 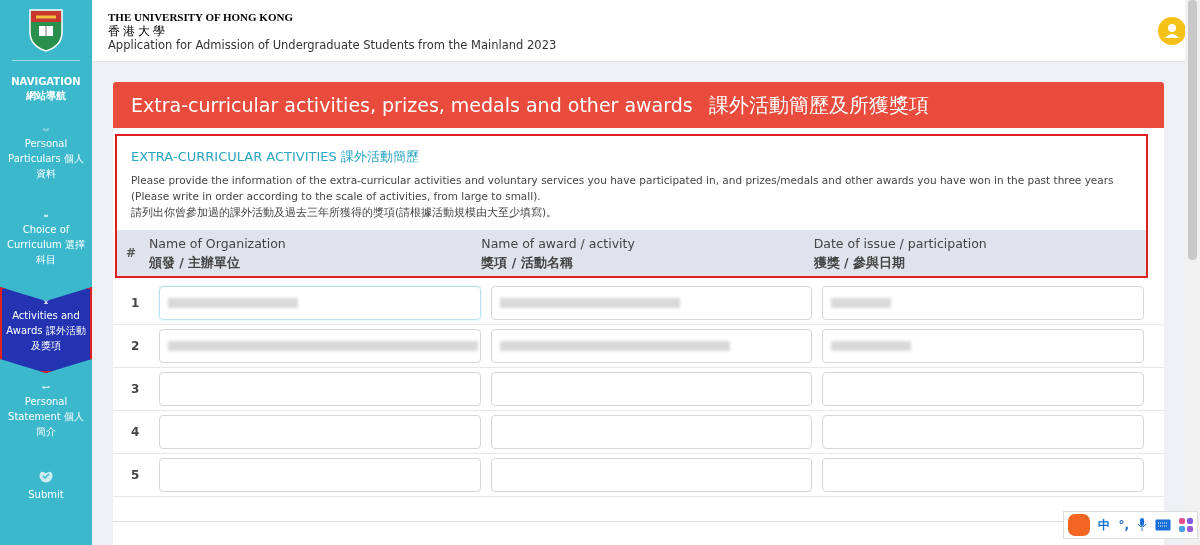 I want to click on ime-mode: 中, so click(x=1104, y=525).